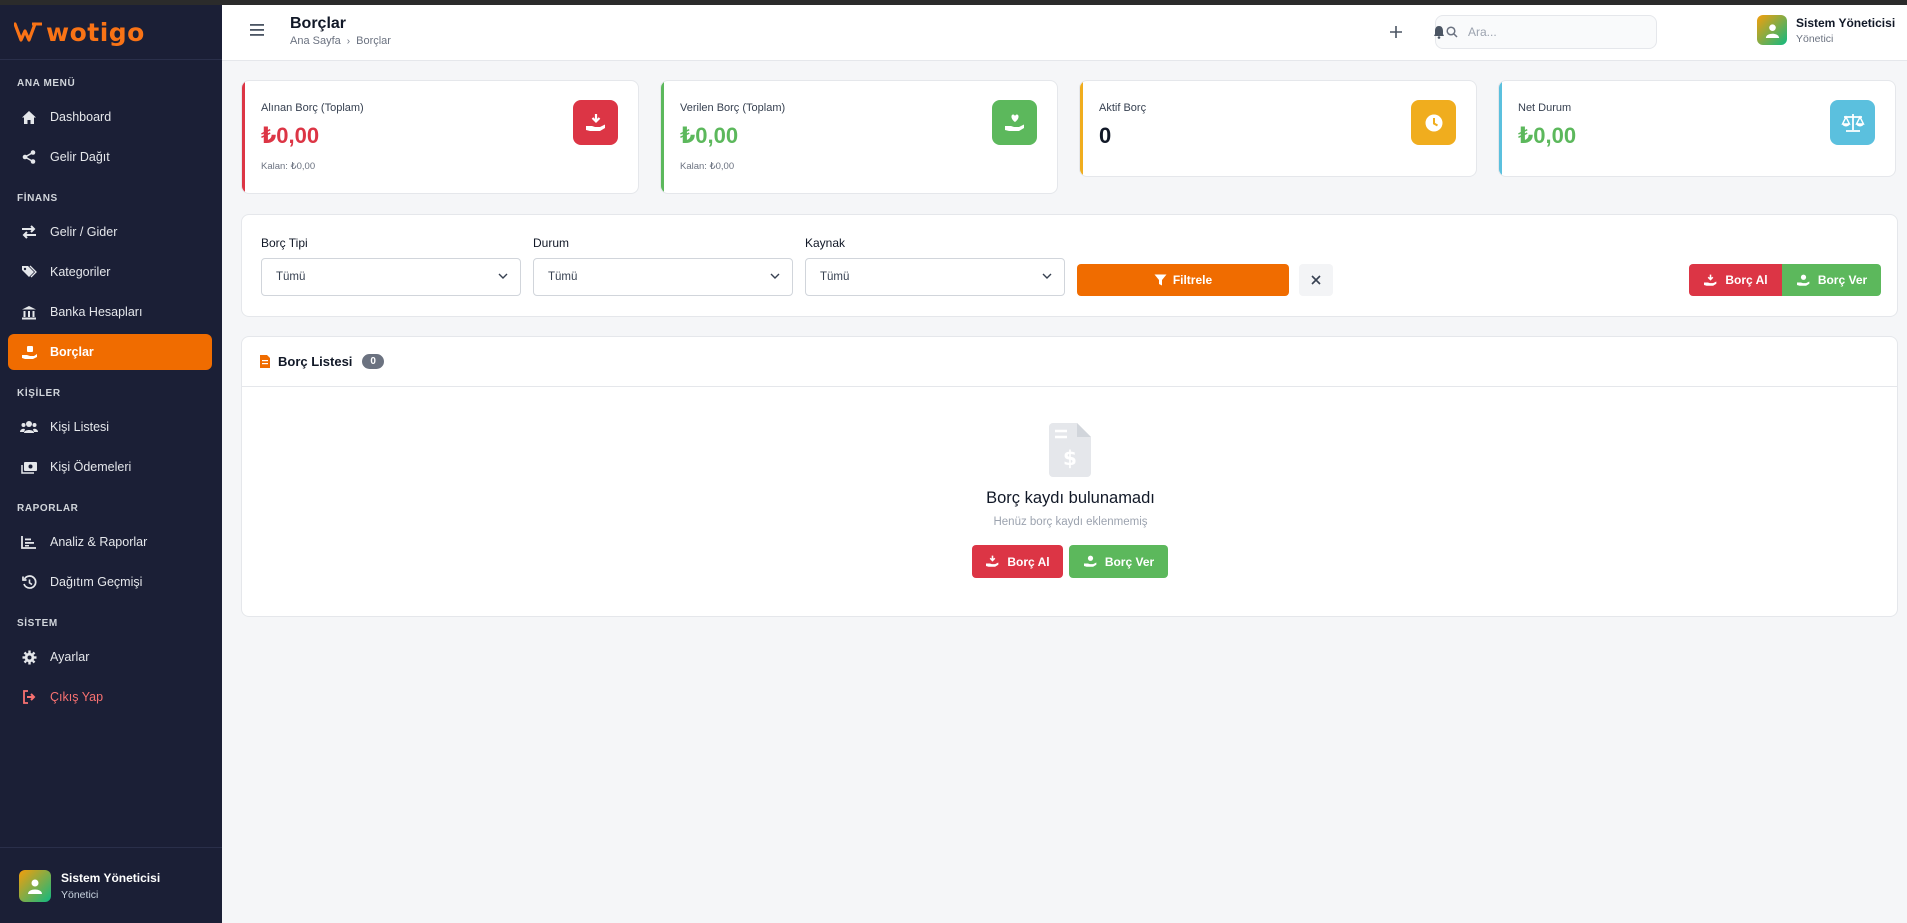 This screenshot has width=1907, height=923. I want to click on hand-holding-dollar-icon, so click(29, 352).